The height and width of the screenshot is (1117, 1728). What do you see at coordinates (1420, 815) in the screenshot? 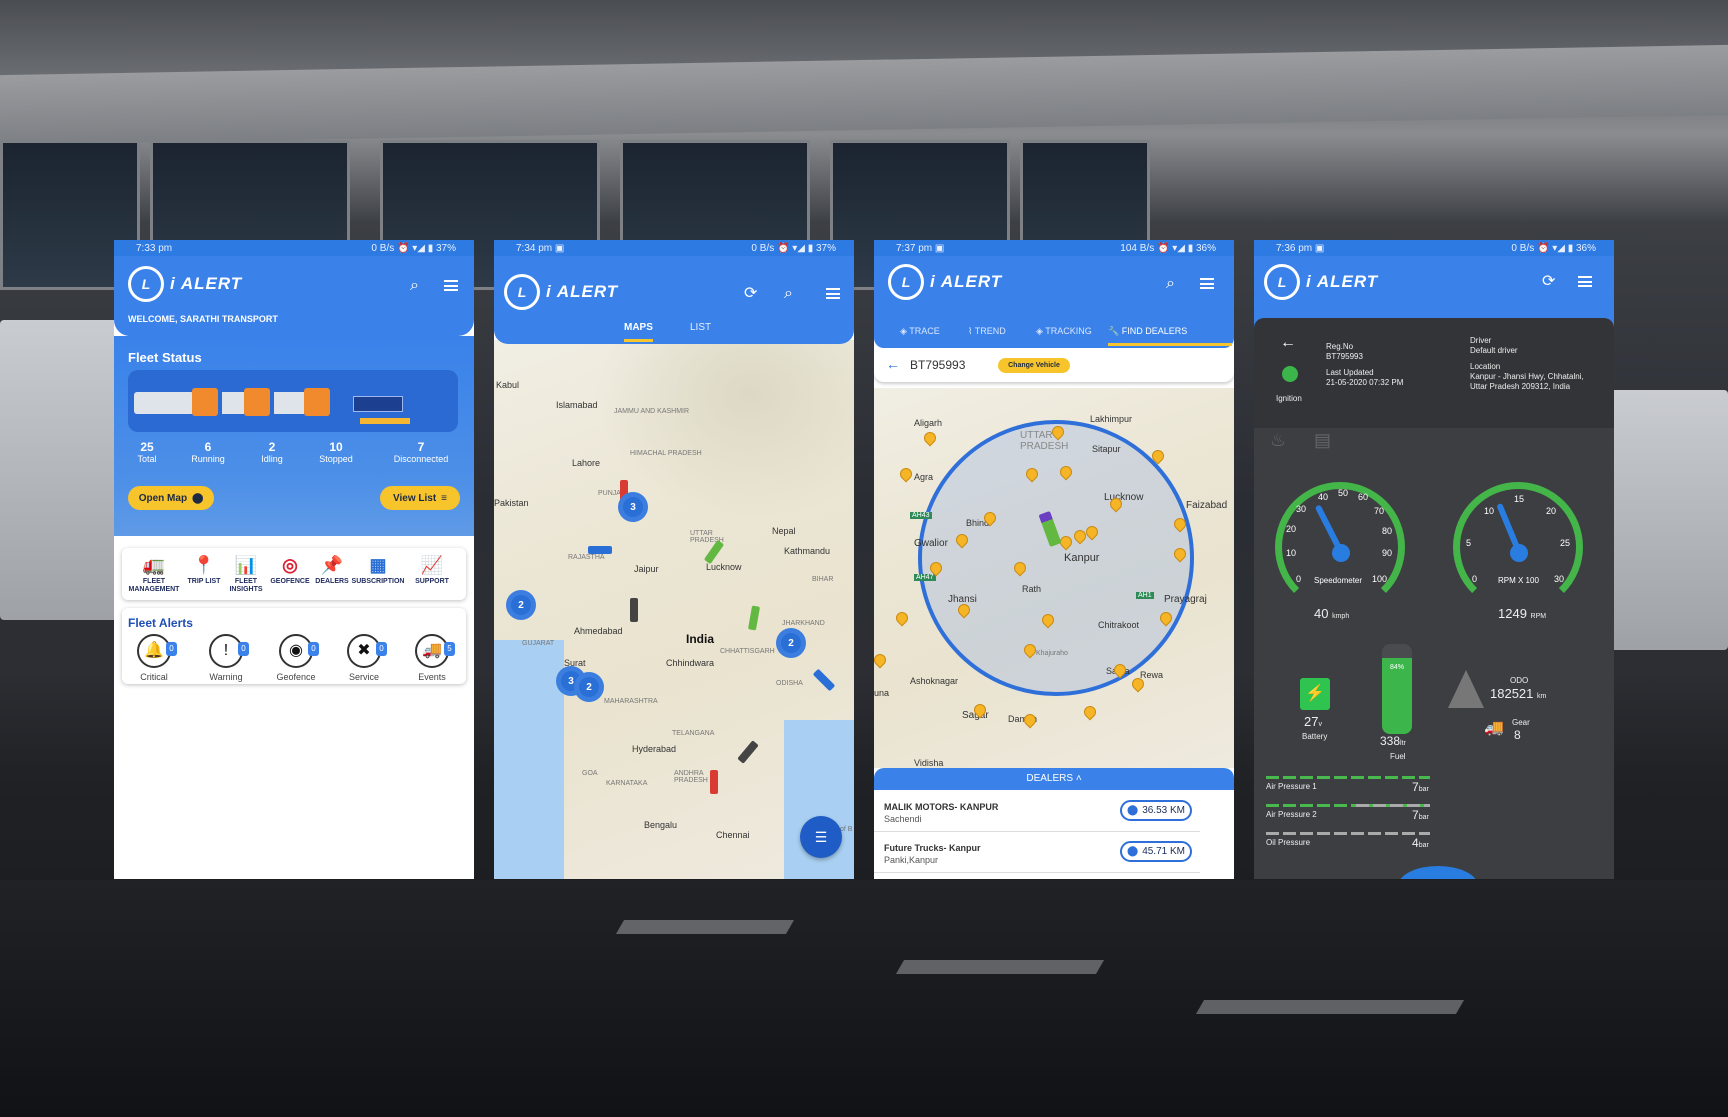
I see `pressure-readout: 7bar` at bounding box center [1420, 815].